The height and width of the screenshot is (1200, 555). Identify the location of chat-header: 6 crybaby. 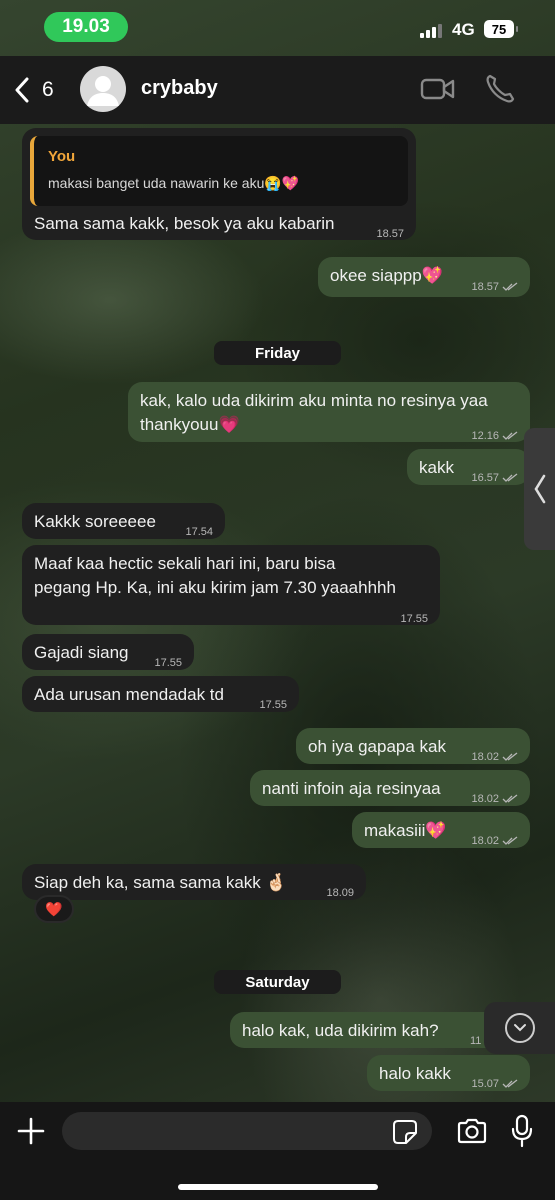
(277, 90).